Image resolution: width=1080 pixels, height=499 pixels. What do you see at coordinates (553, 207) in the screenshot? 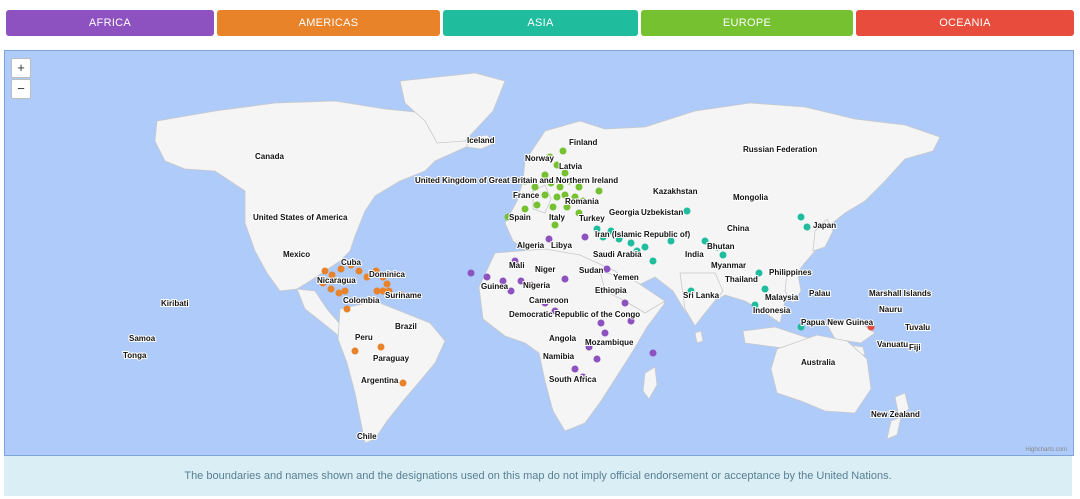
I see `marker-italy` at bounding box center [553, 207].